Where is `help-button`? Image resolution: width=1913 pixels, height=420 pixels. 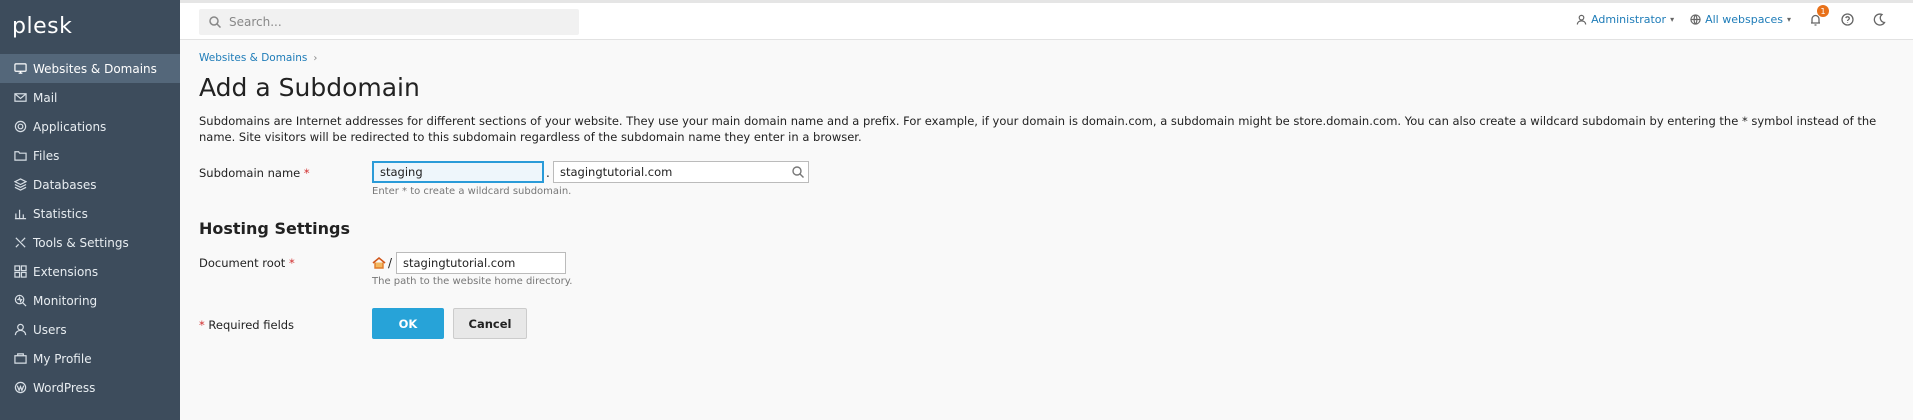
help-button is located at coordinates (1847, 19).